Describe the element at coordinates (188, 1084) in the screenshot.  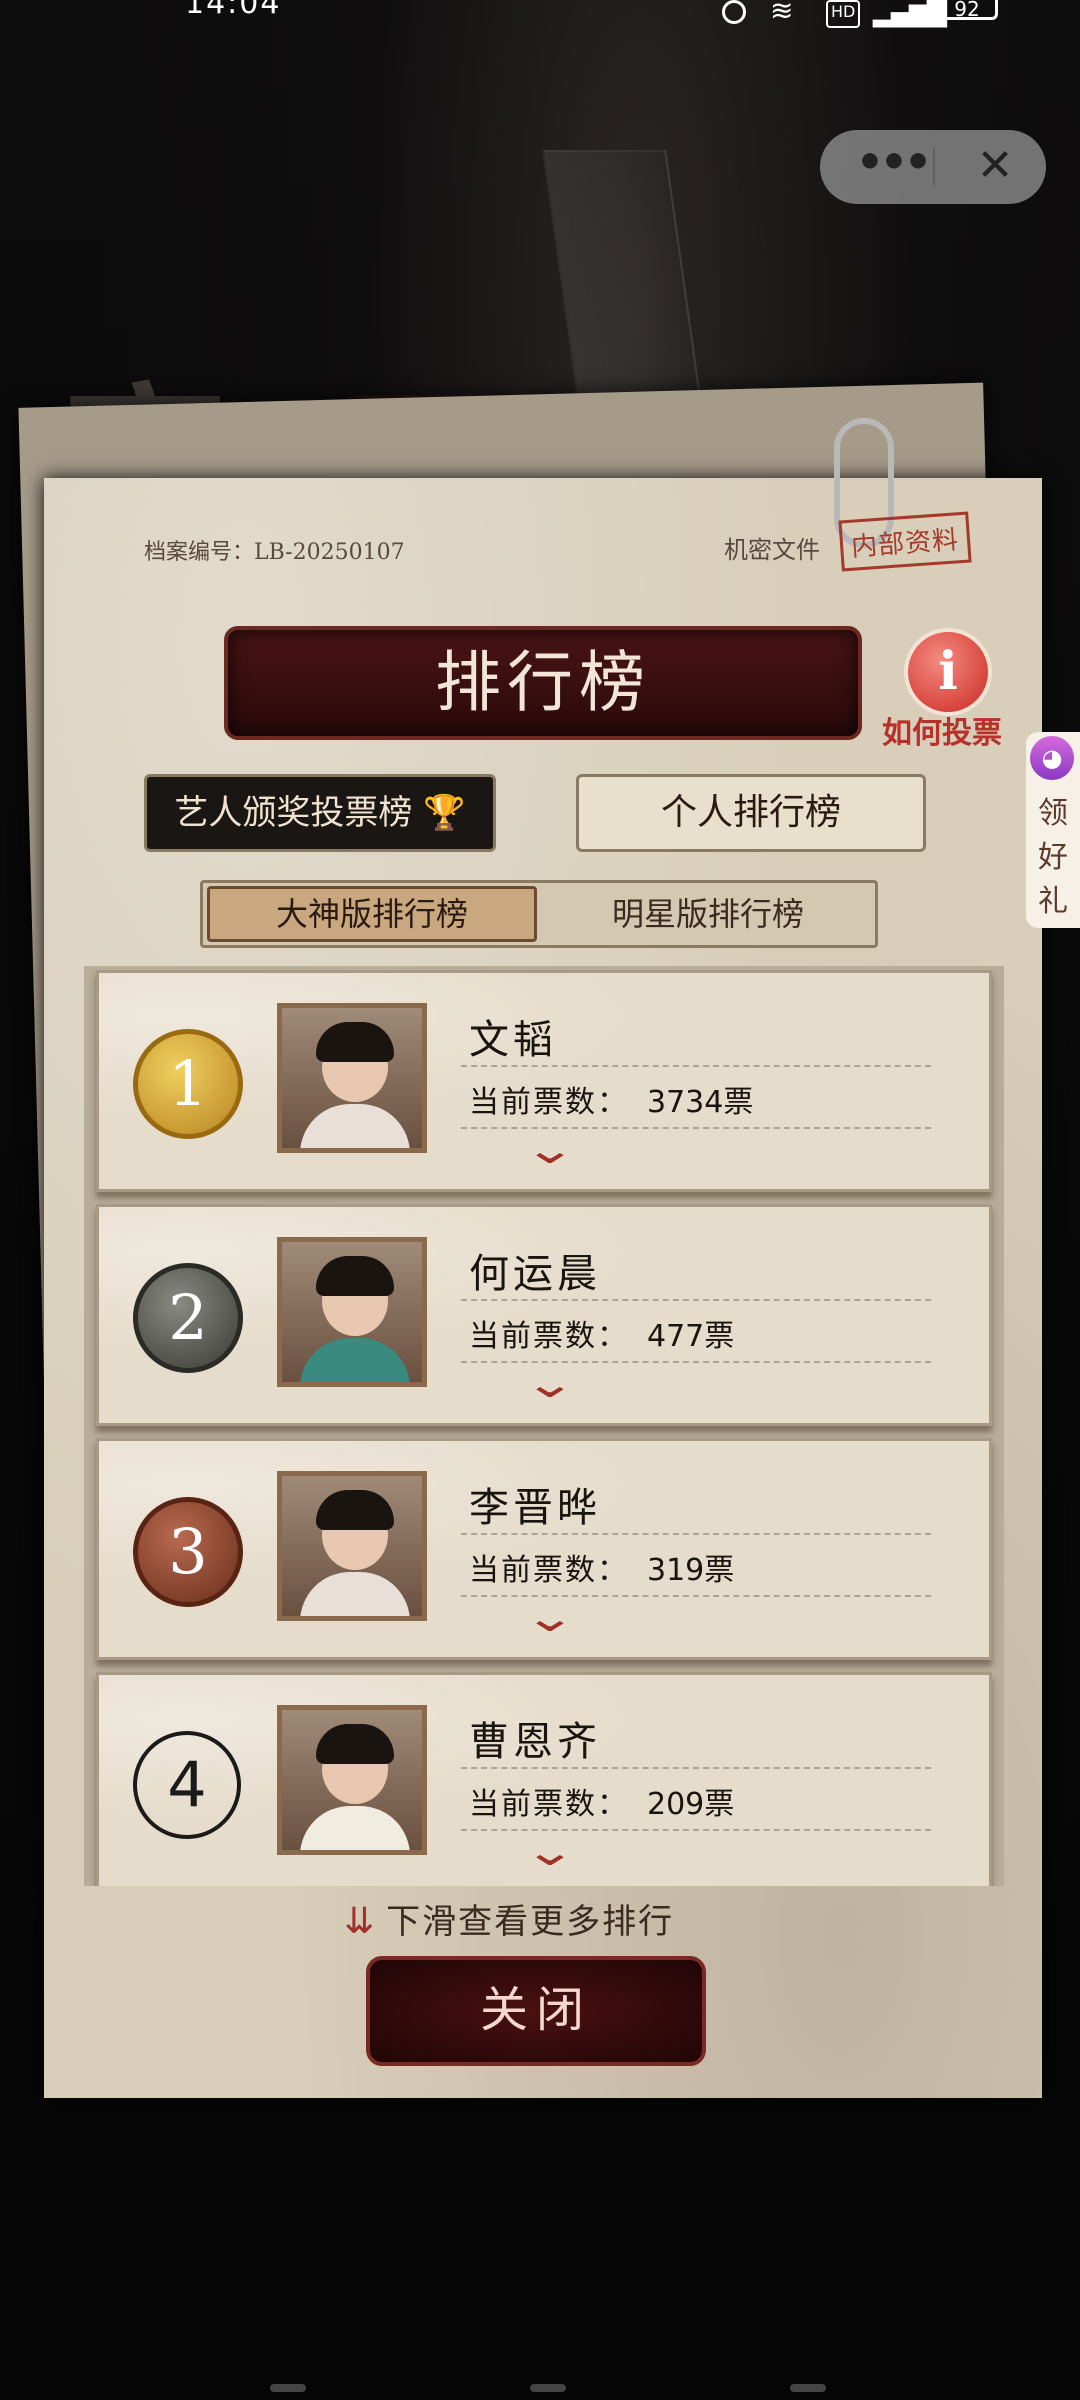
I see `gold-medal-icon: 1` at that location.